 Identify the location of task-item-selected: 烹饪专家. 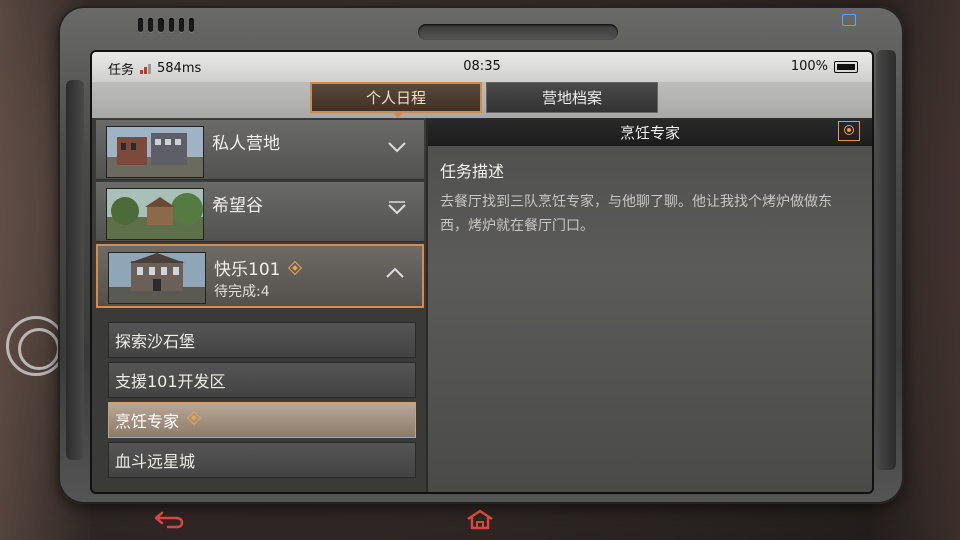
(262, 420).